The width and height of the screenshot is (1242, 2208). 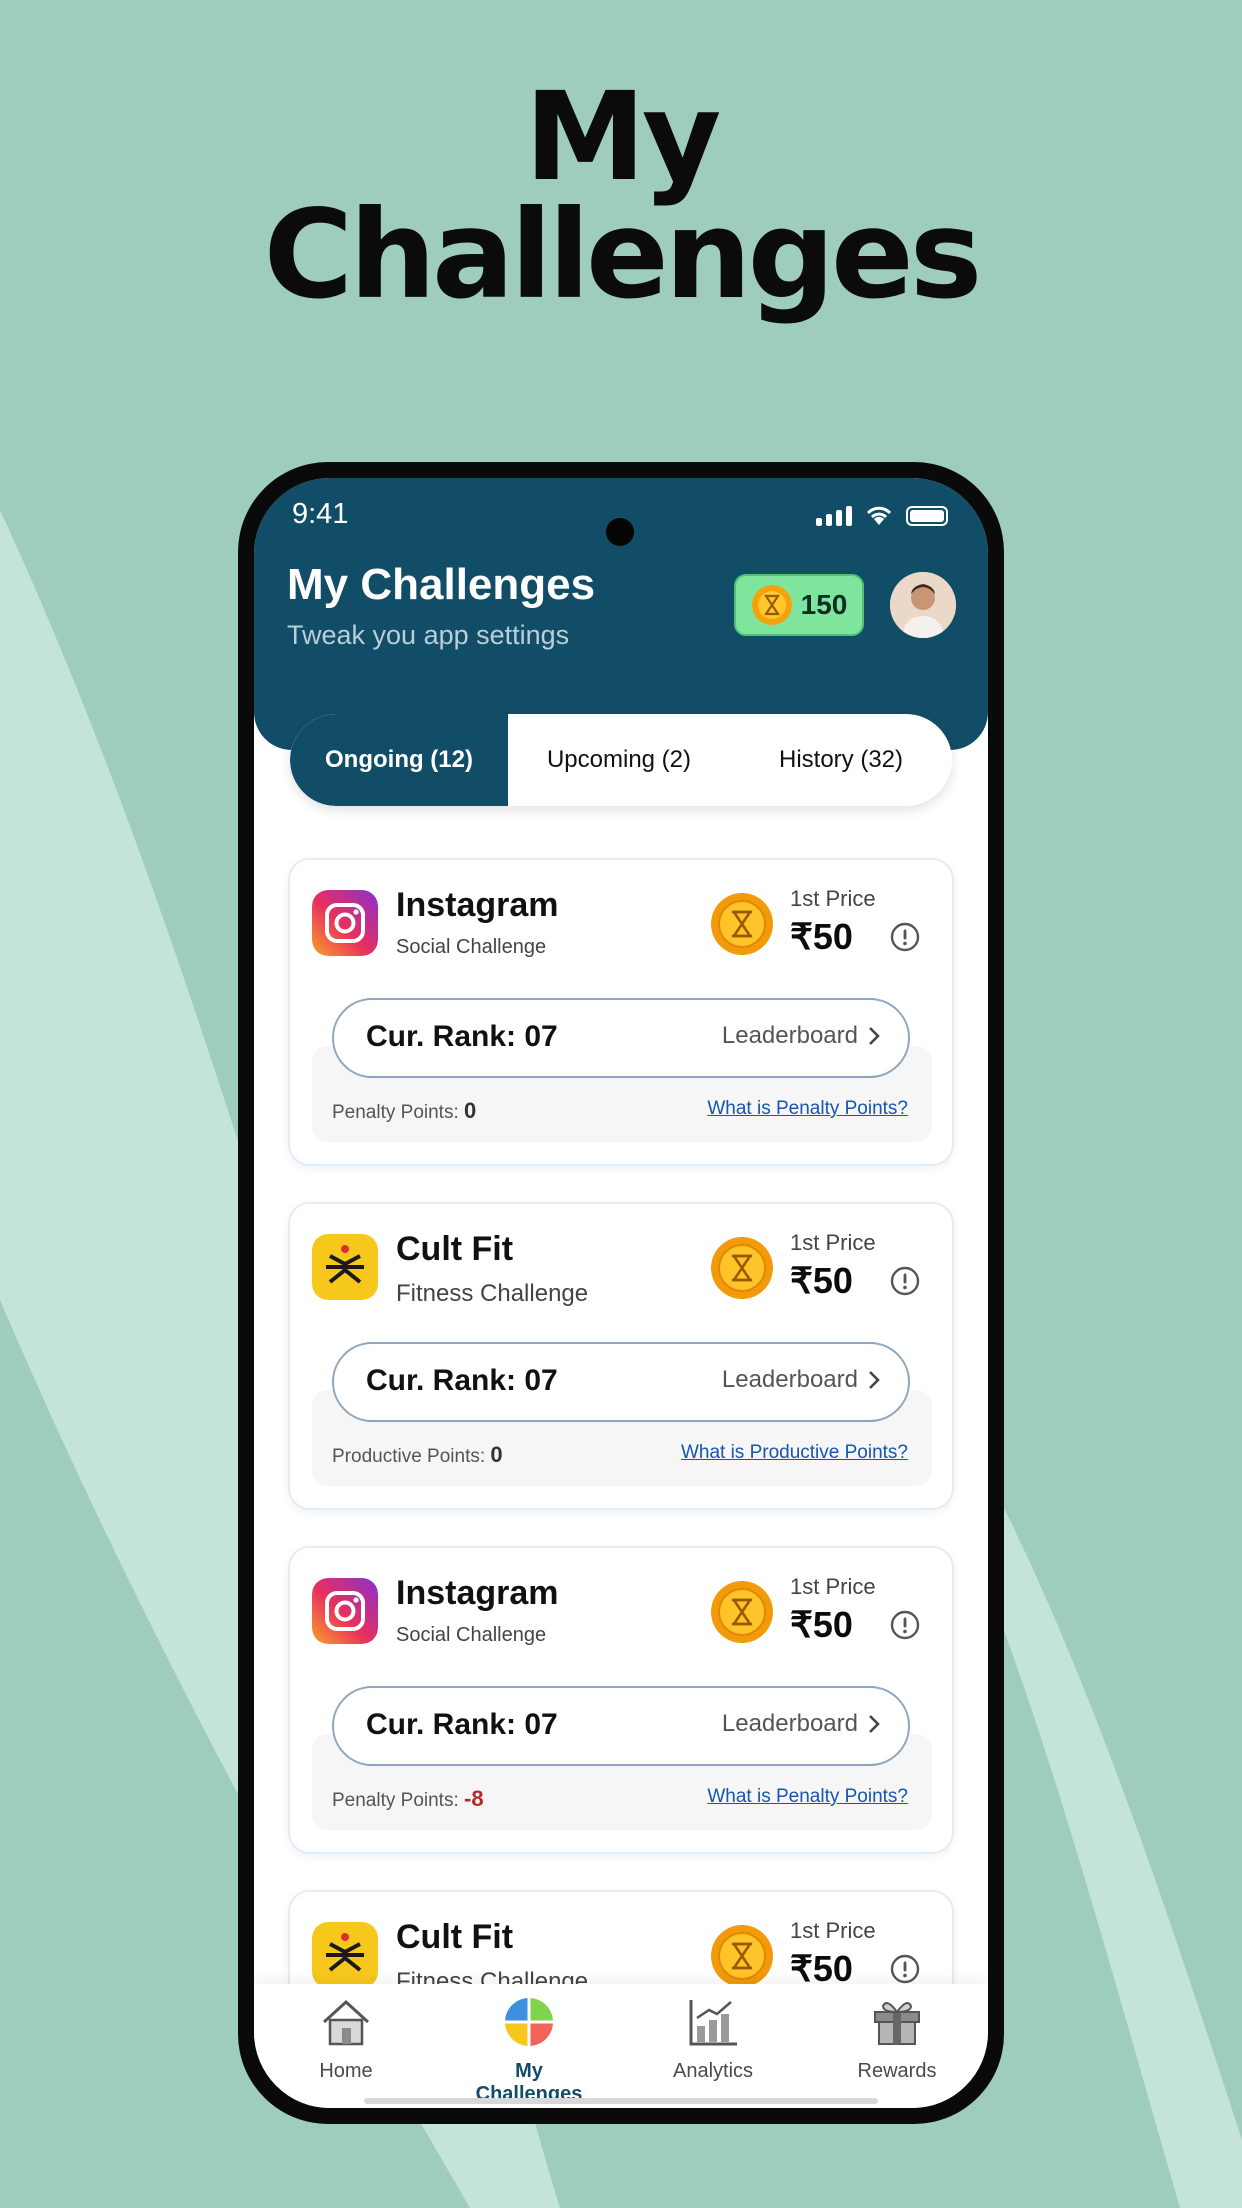 What do you see at coordinates (621, 2046) in the screenshot?
I see `bottom-nav: Home My Challenges Analytics Rewards` at bounding box center [621, 2046].